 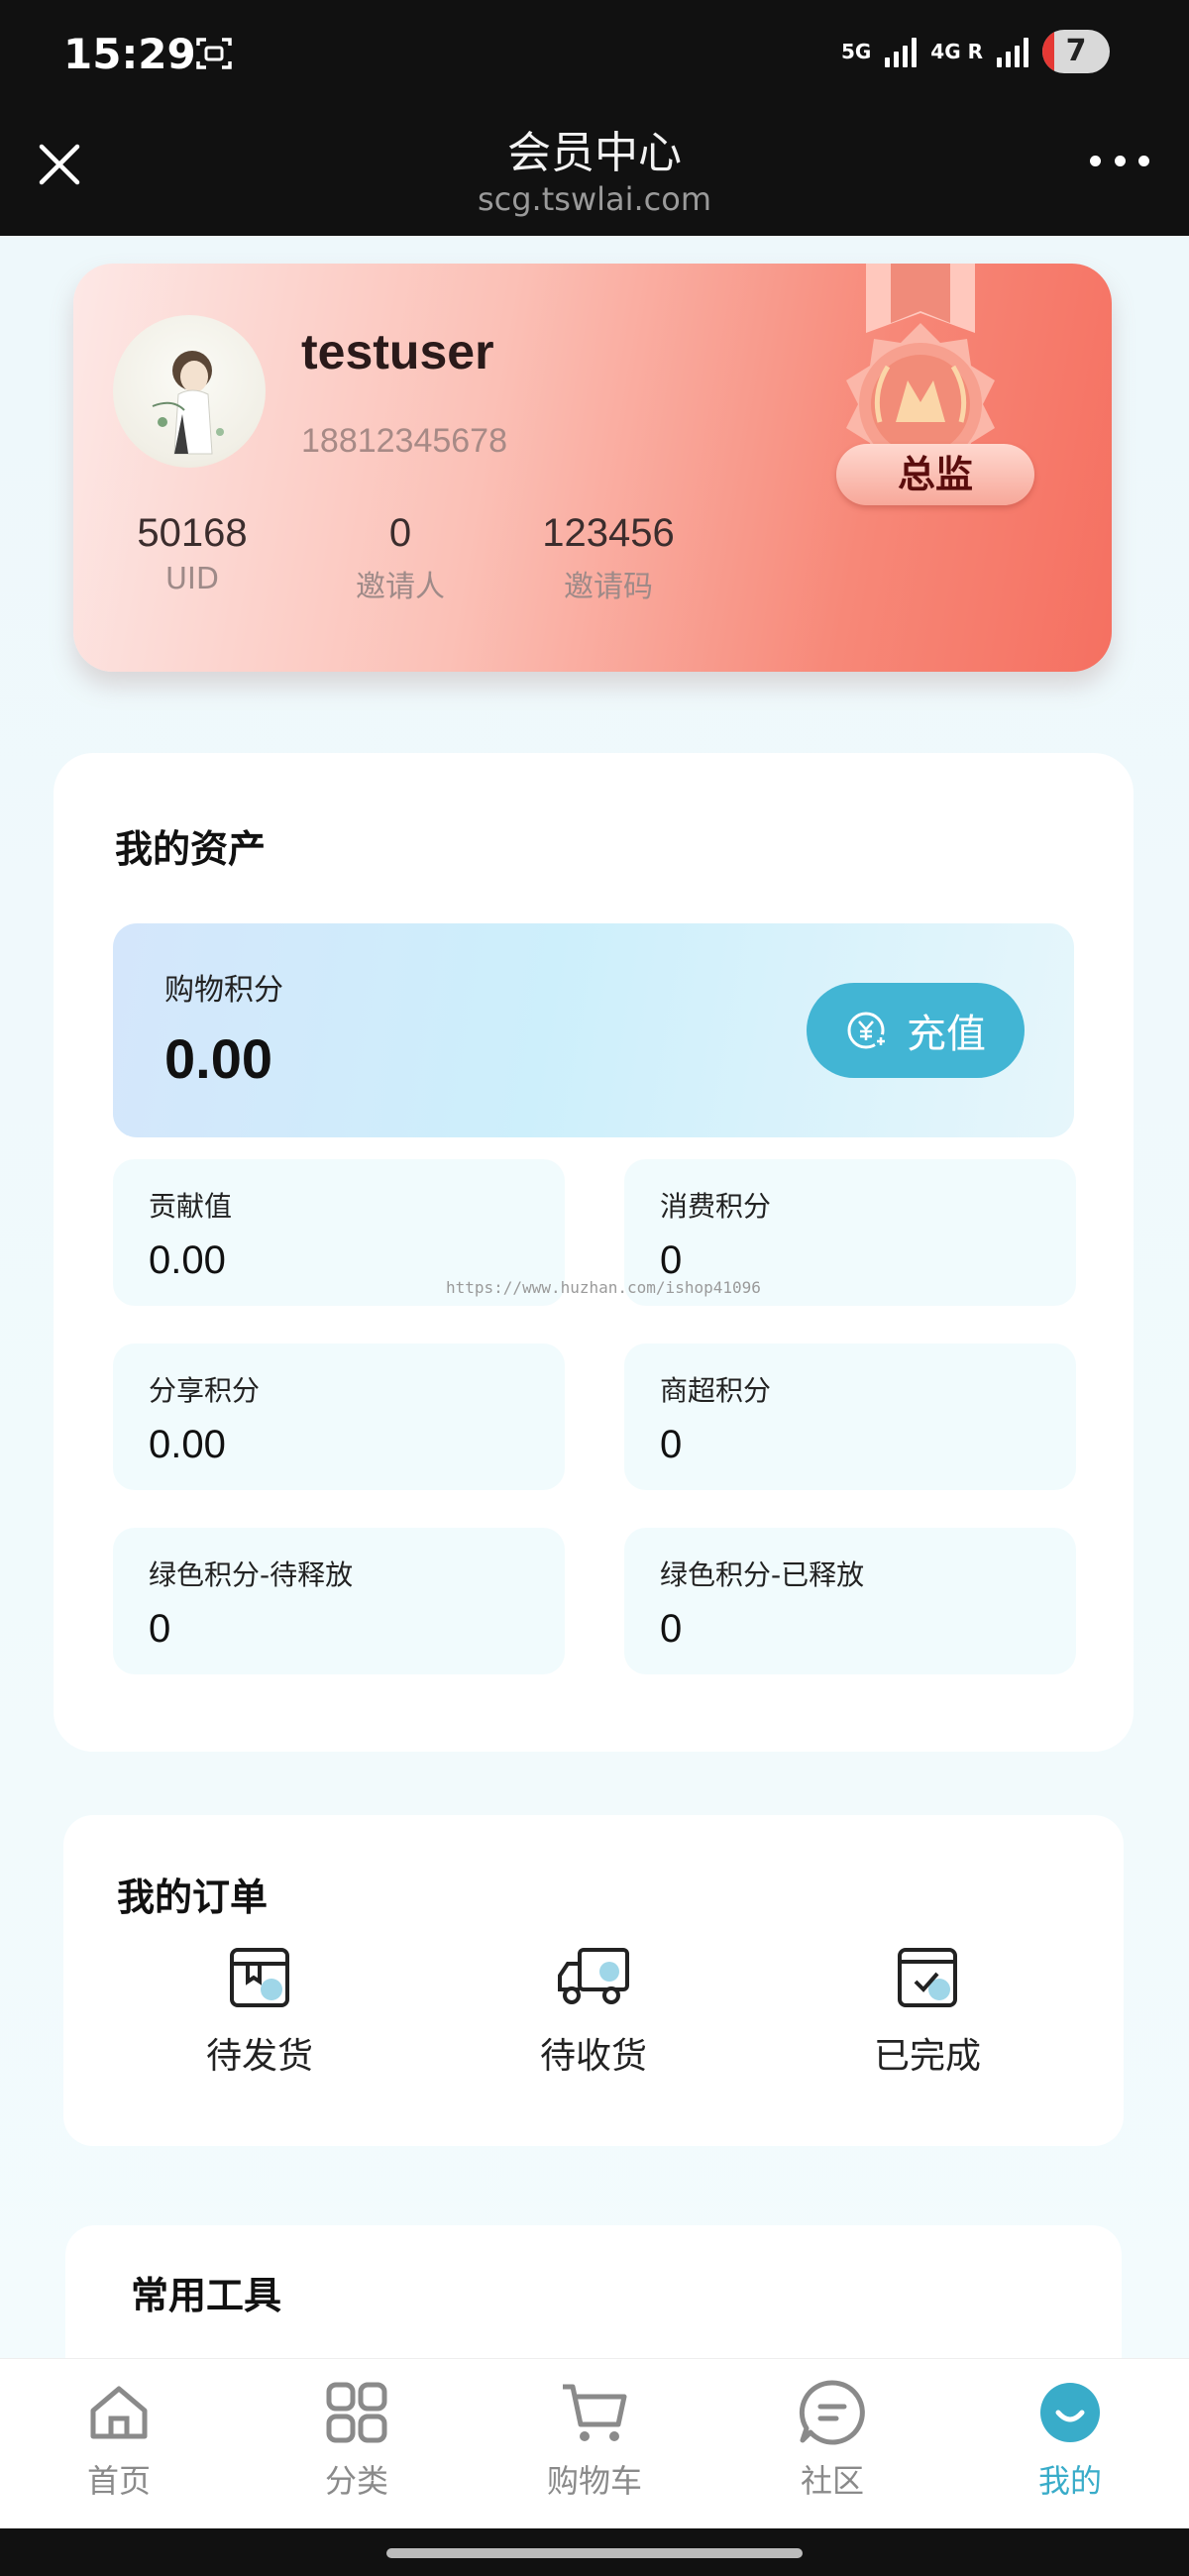 I want to click on yuan-coin-icon, so click(x=868, y=1030).